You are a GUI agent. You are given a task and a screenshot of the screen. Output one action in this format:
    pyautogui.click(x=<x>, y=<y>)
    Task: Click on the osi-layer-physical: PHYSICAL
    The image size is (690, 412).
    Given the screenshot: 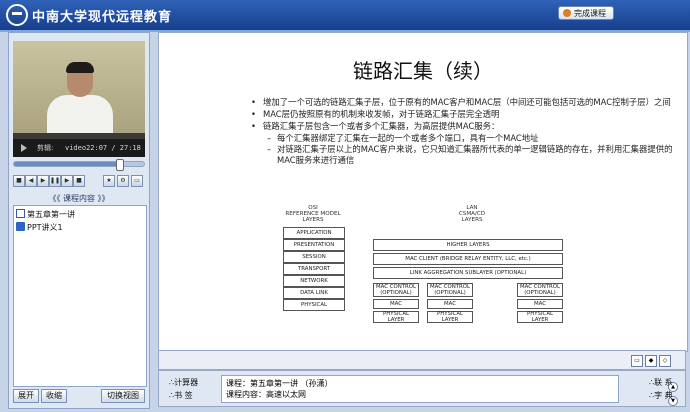 What is the action you would take?
    pyautogui.click(x=314, y=305)
    